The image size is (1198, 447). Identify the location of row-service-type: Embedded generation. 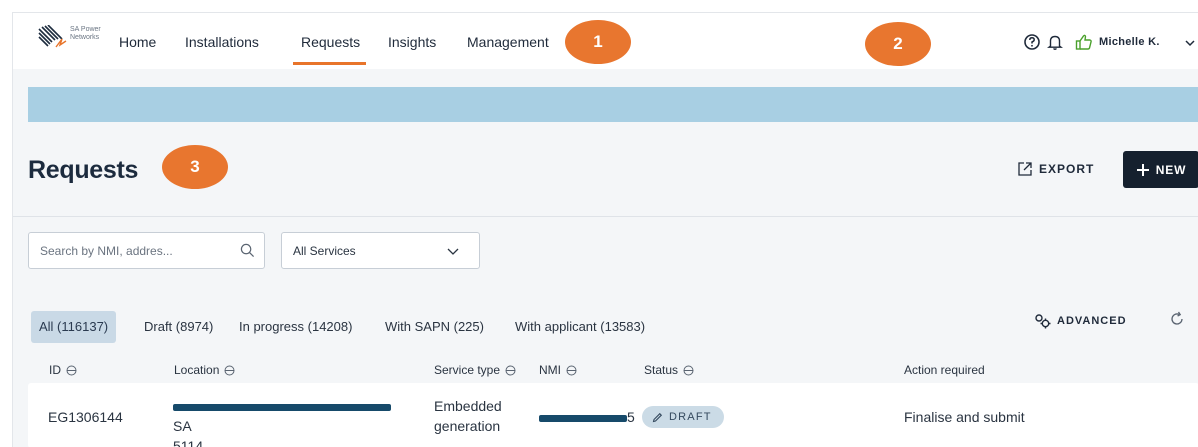
(468, 416).